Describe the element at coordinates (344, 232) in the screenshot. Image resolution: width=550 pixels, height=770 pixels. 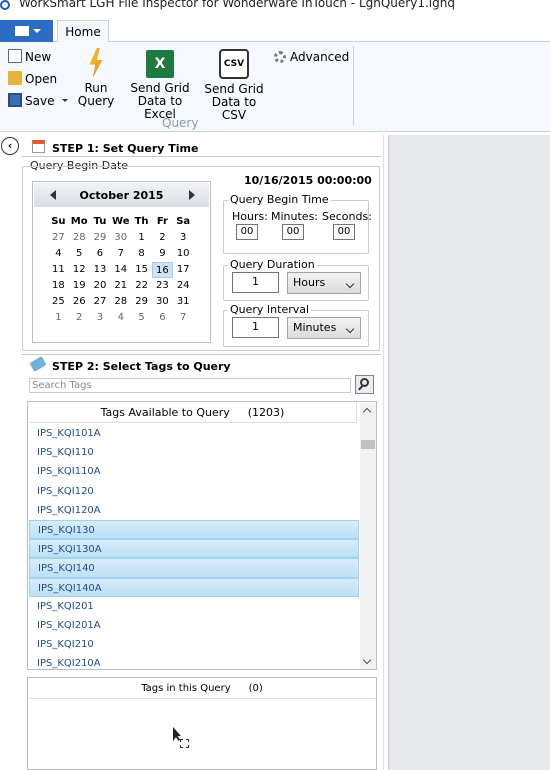
I see `seconds-input: 00` at that location.